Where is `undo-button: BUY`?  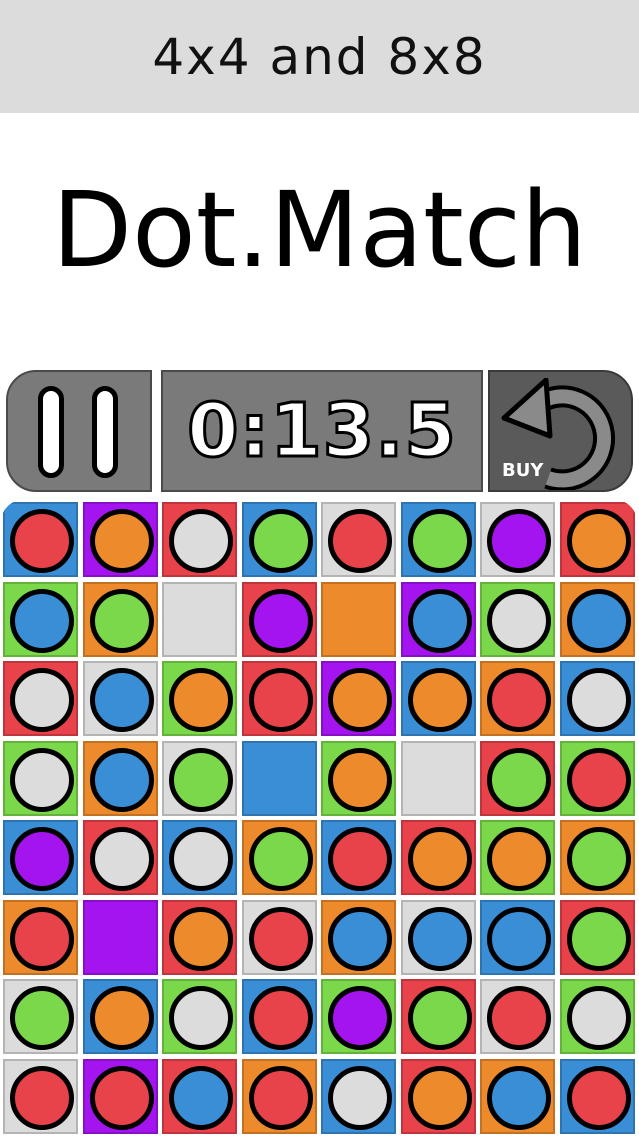 undo-button: BUY is located at coordinates (560, 431).